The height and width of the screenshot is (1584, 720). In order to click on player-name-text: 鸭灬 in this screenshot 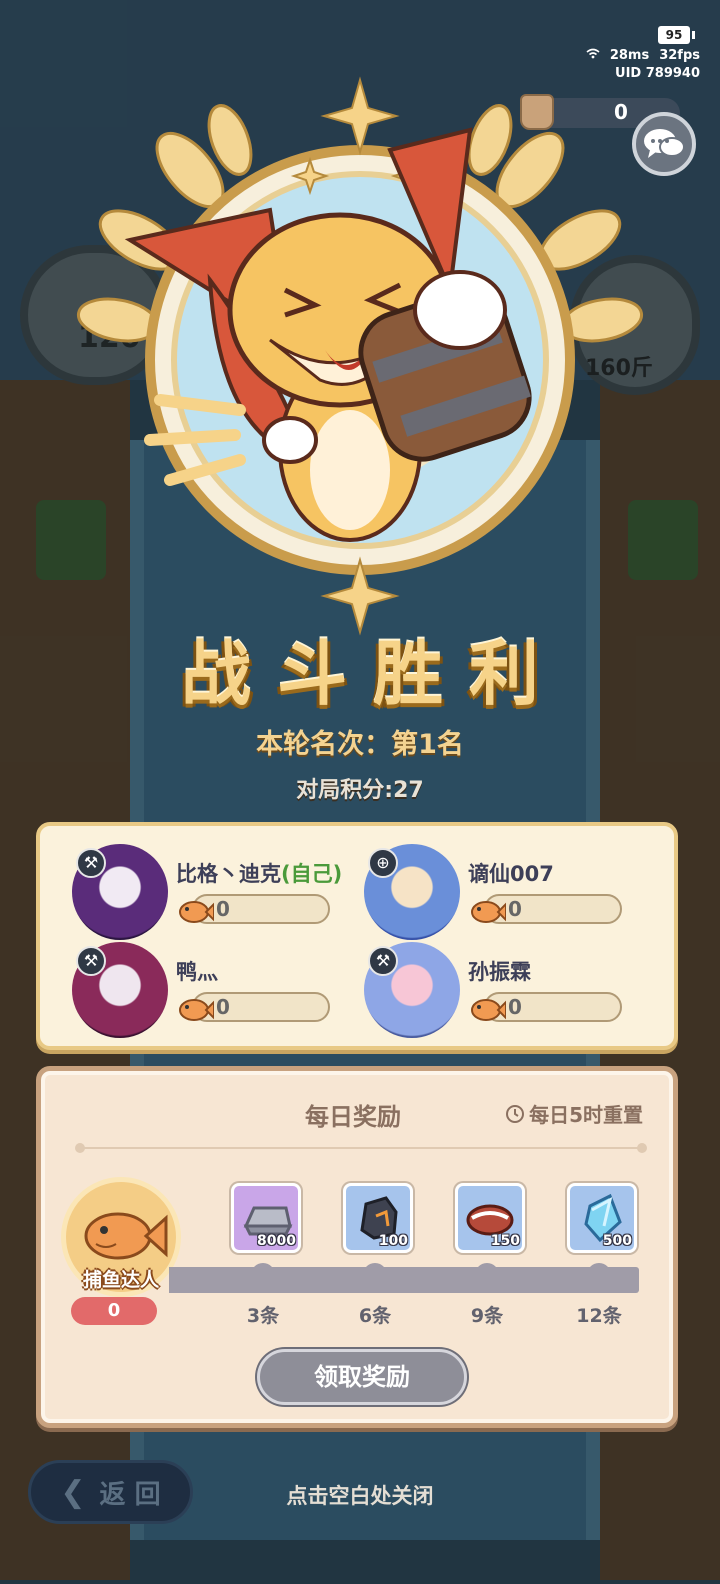, I will do `click(197, 972)`.